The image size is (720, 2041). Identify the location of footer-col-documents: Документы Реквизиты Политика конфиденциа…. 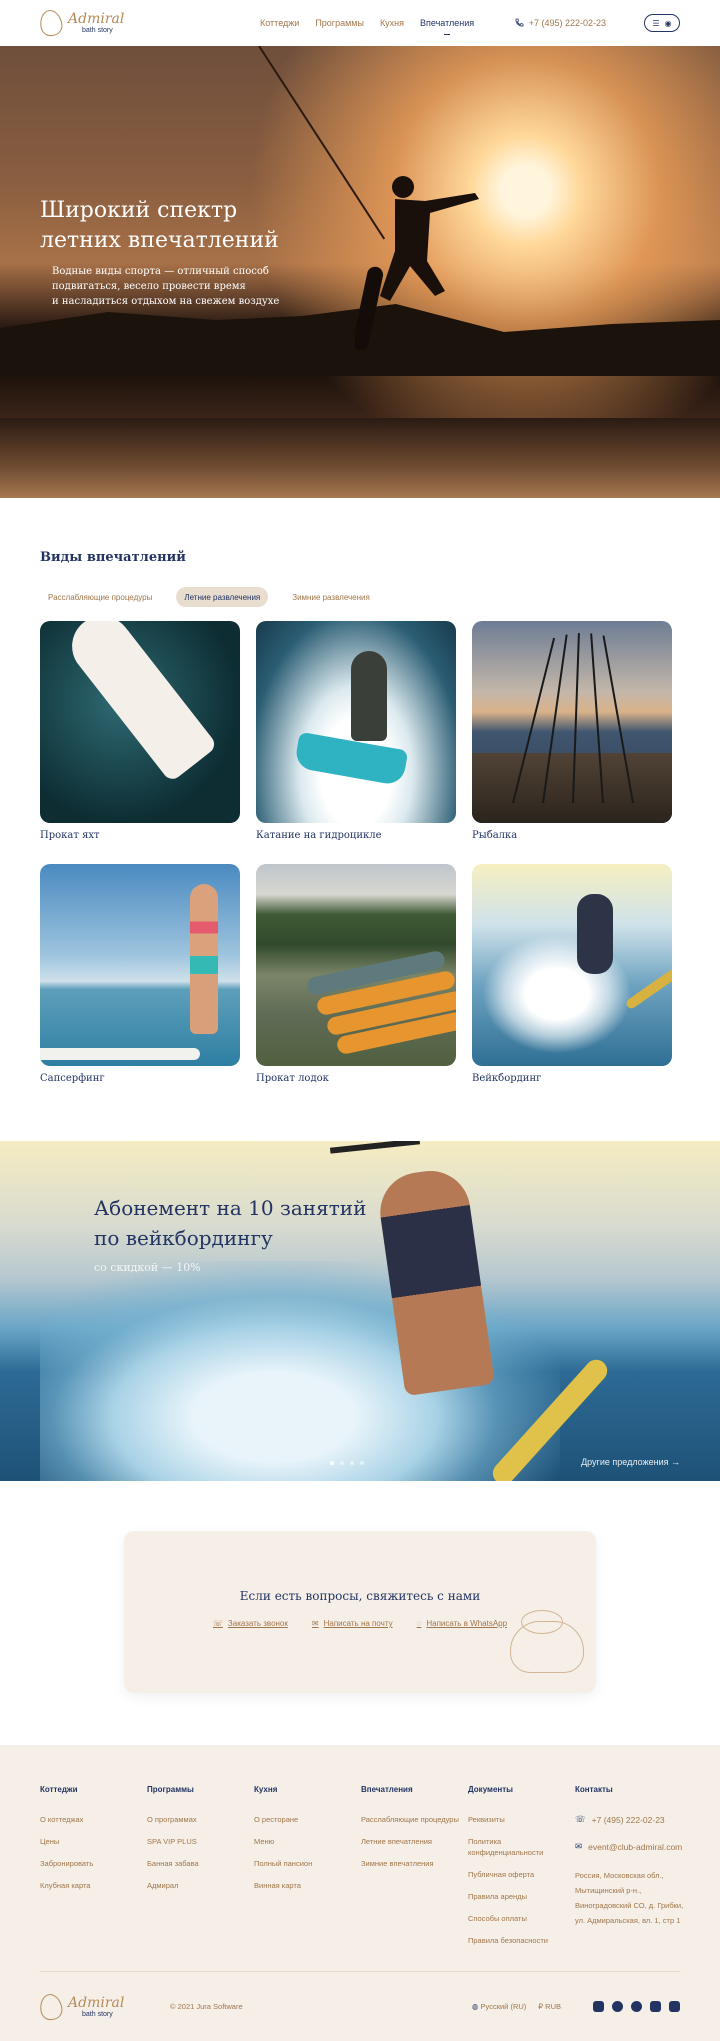
(521, 1871).